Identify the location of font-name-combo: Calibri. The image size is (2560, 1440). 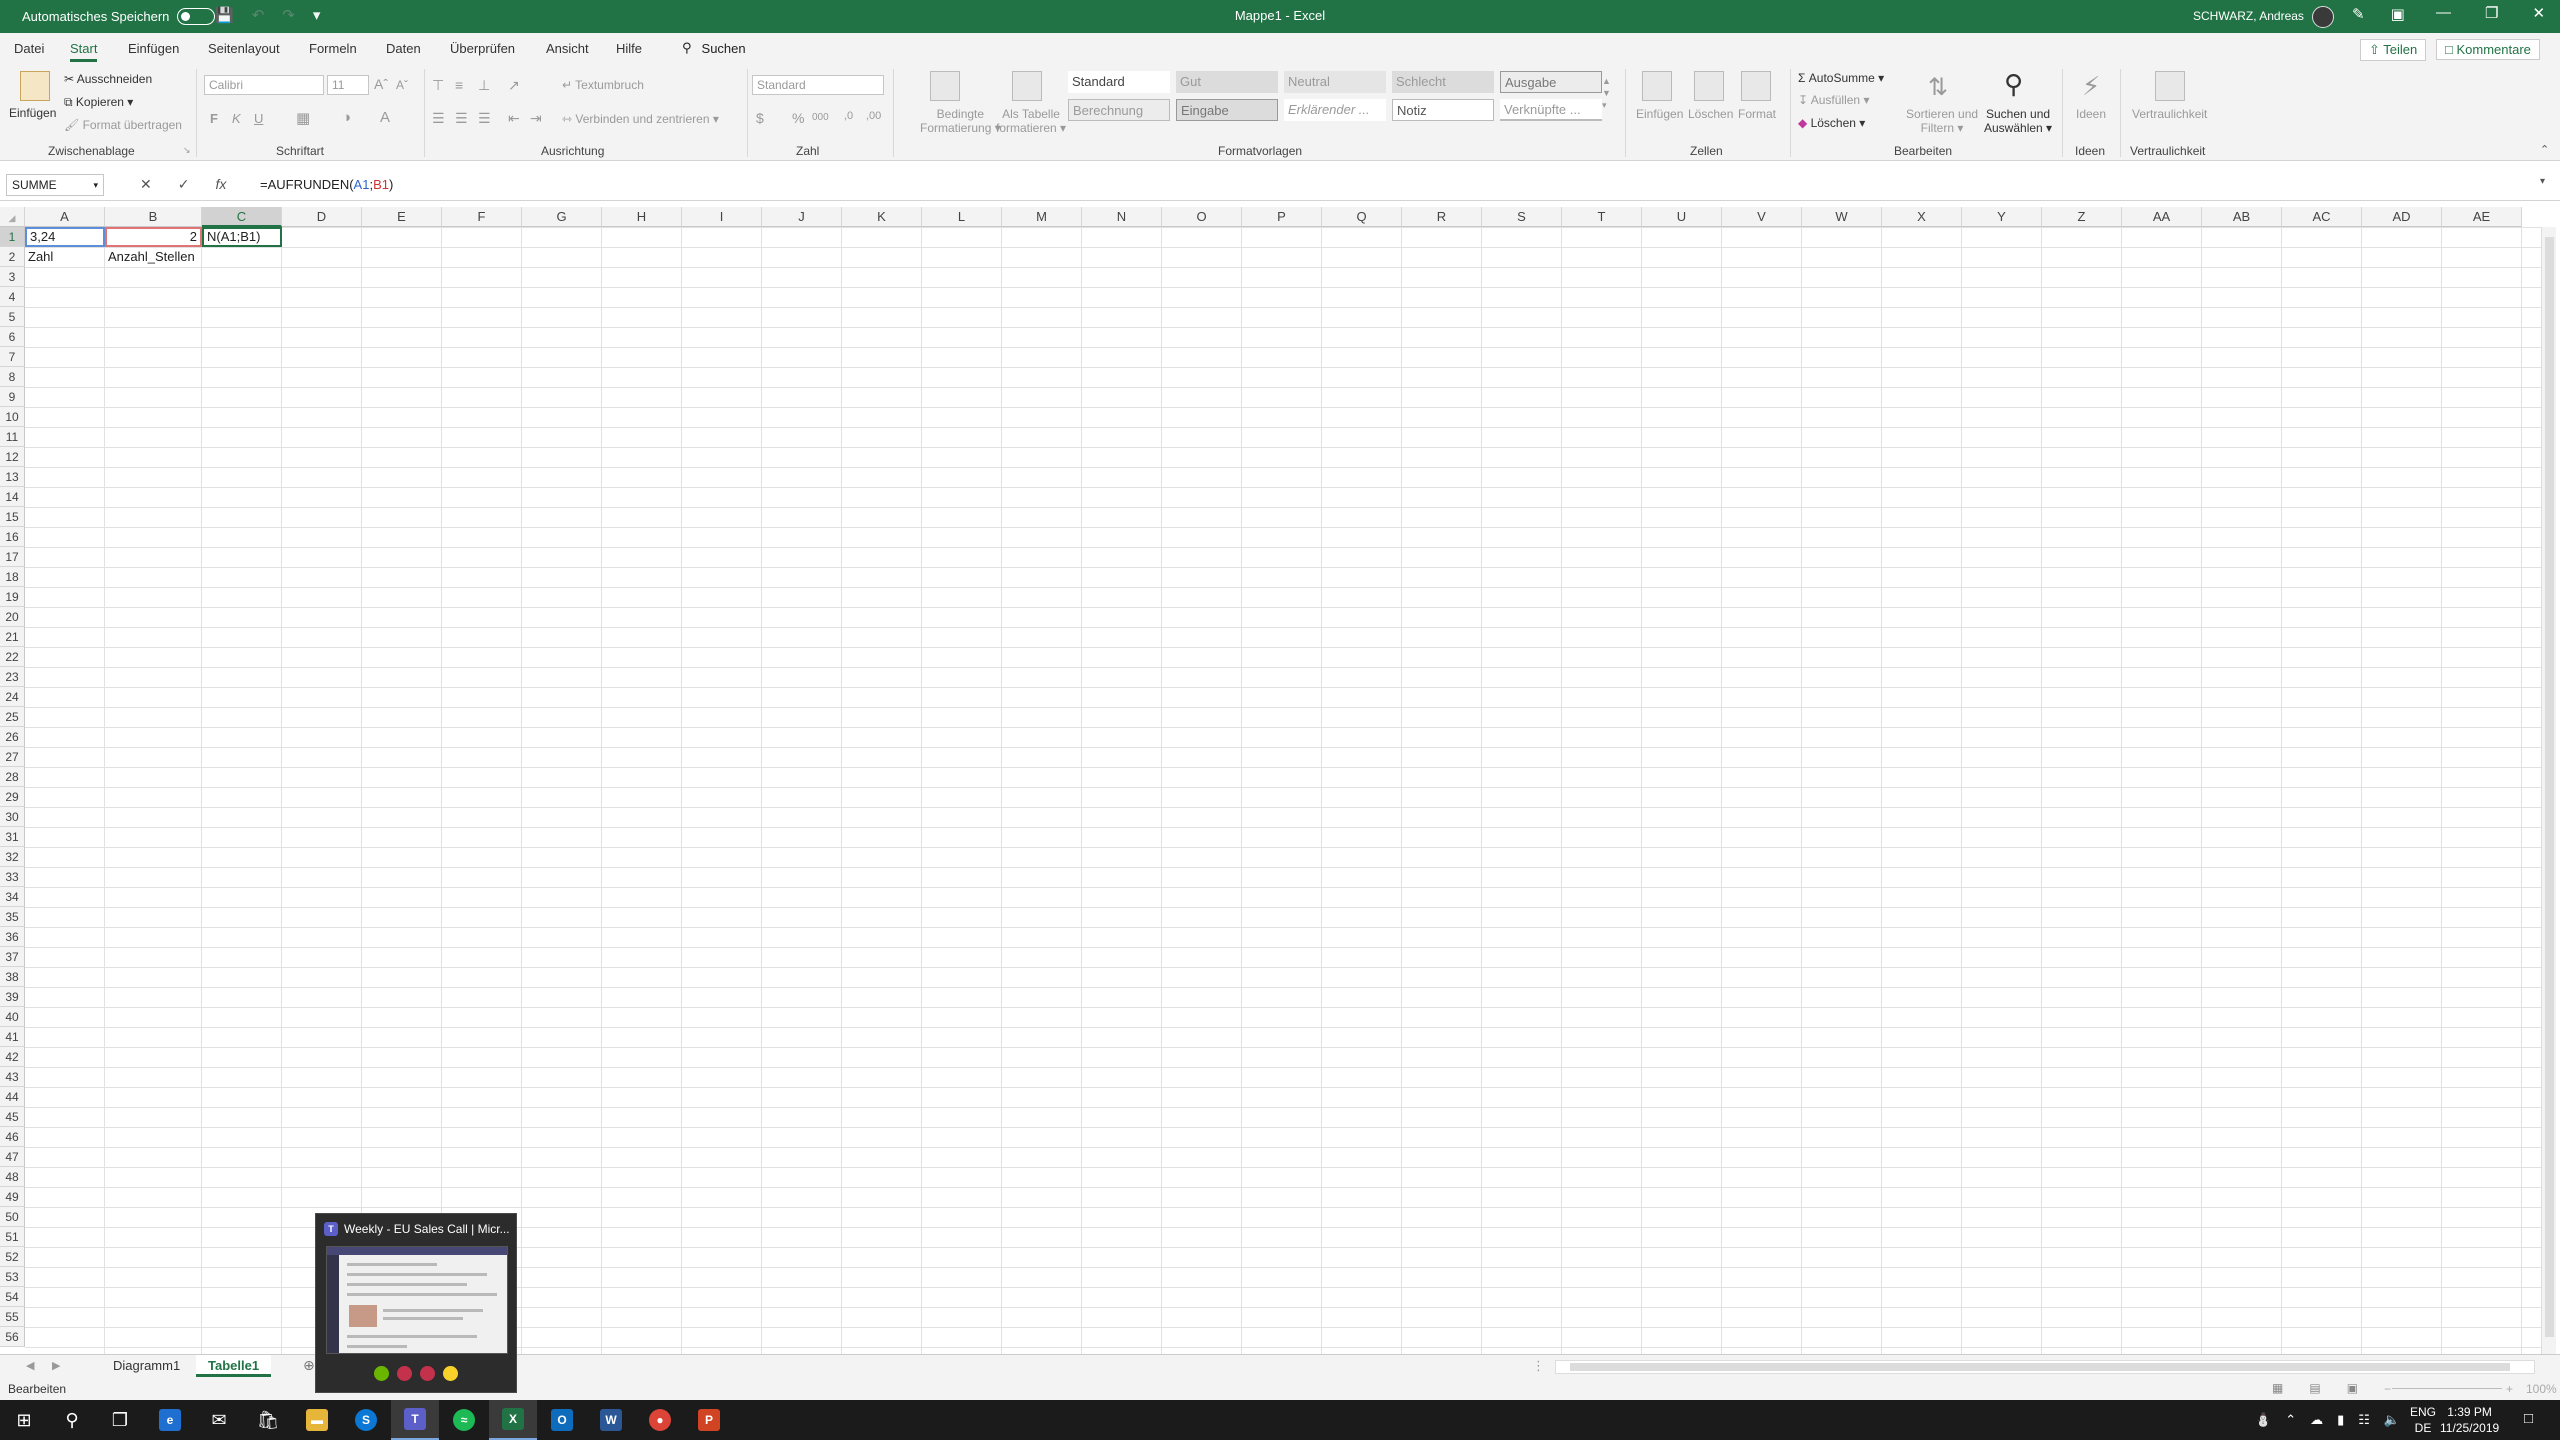
(264, 85).